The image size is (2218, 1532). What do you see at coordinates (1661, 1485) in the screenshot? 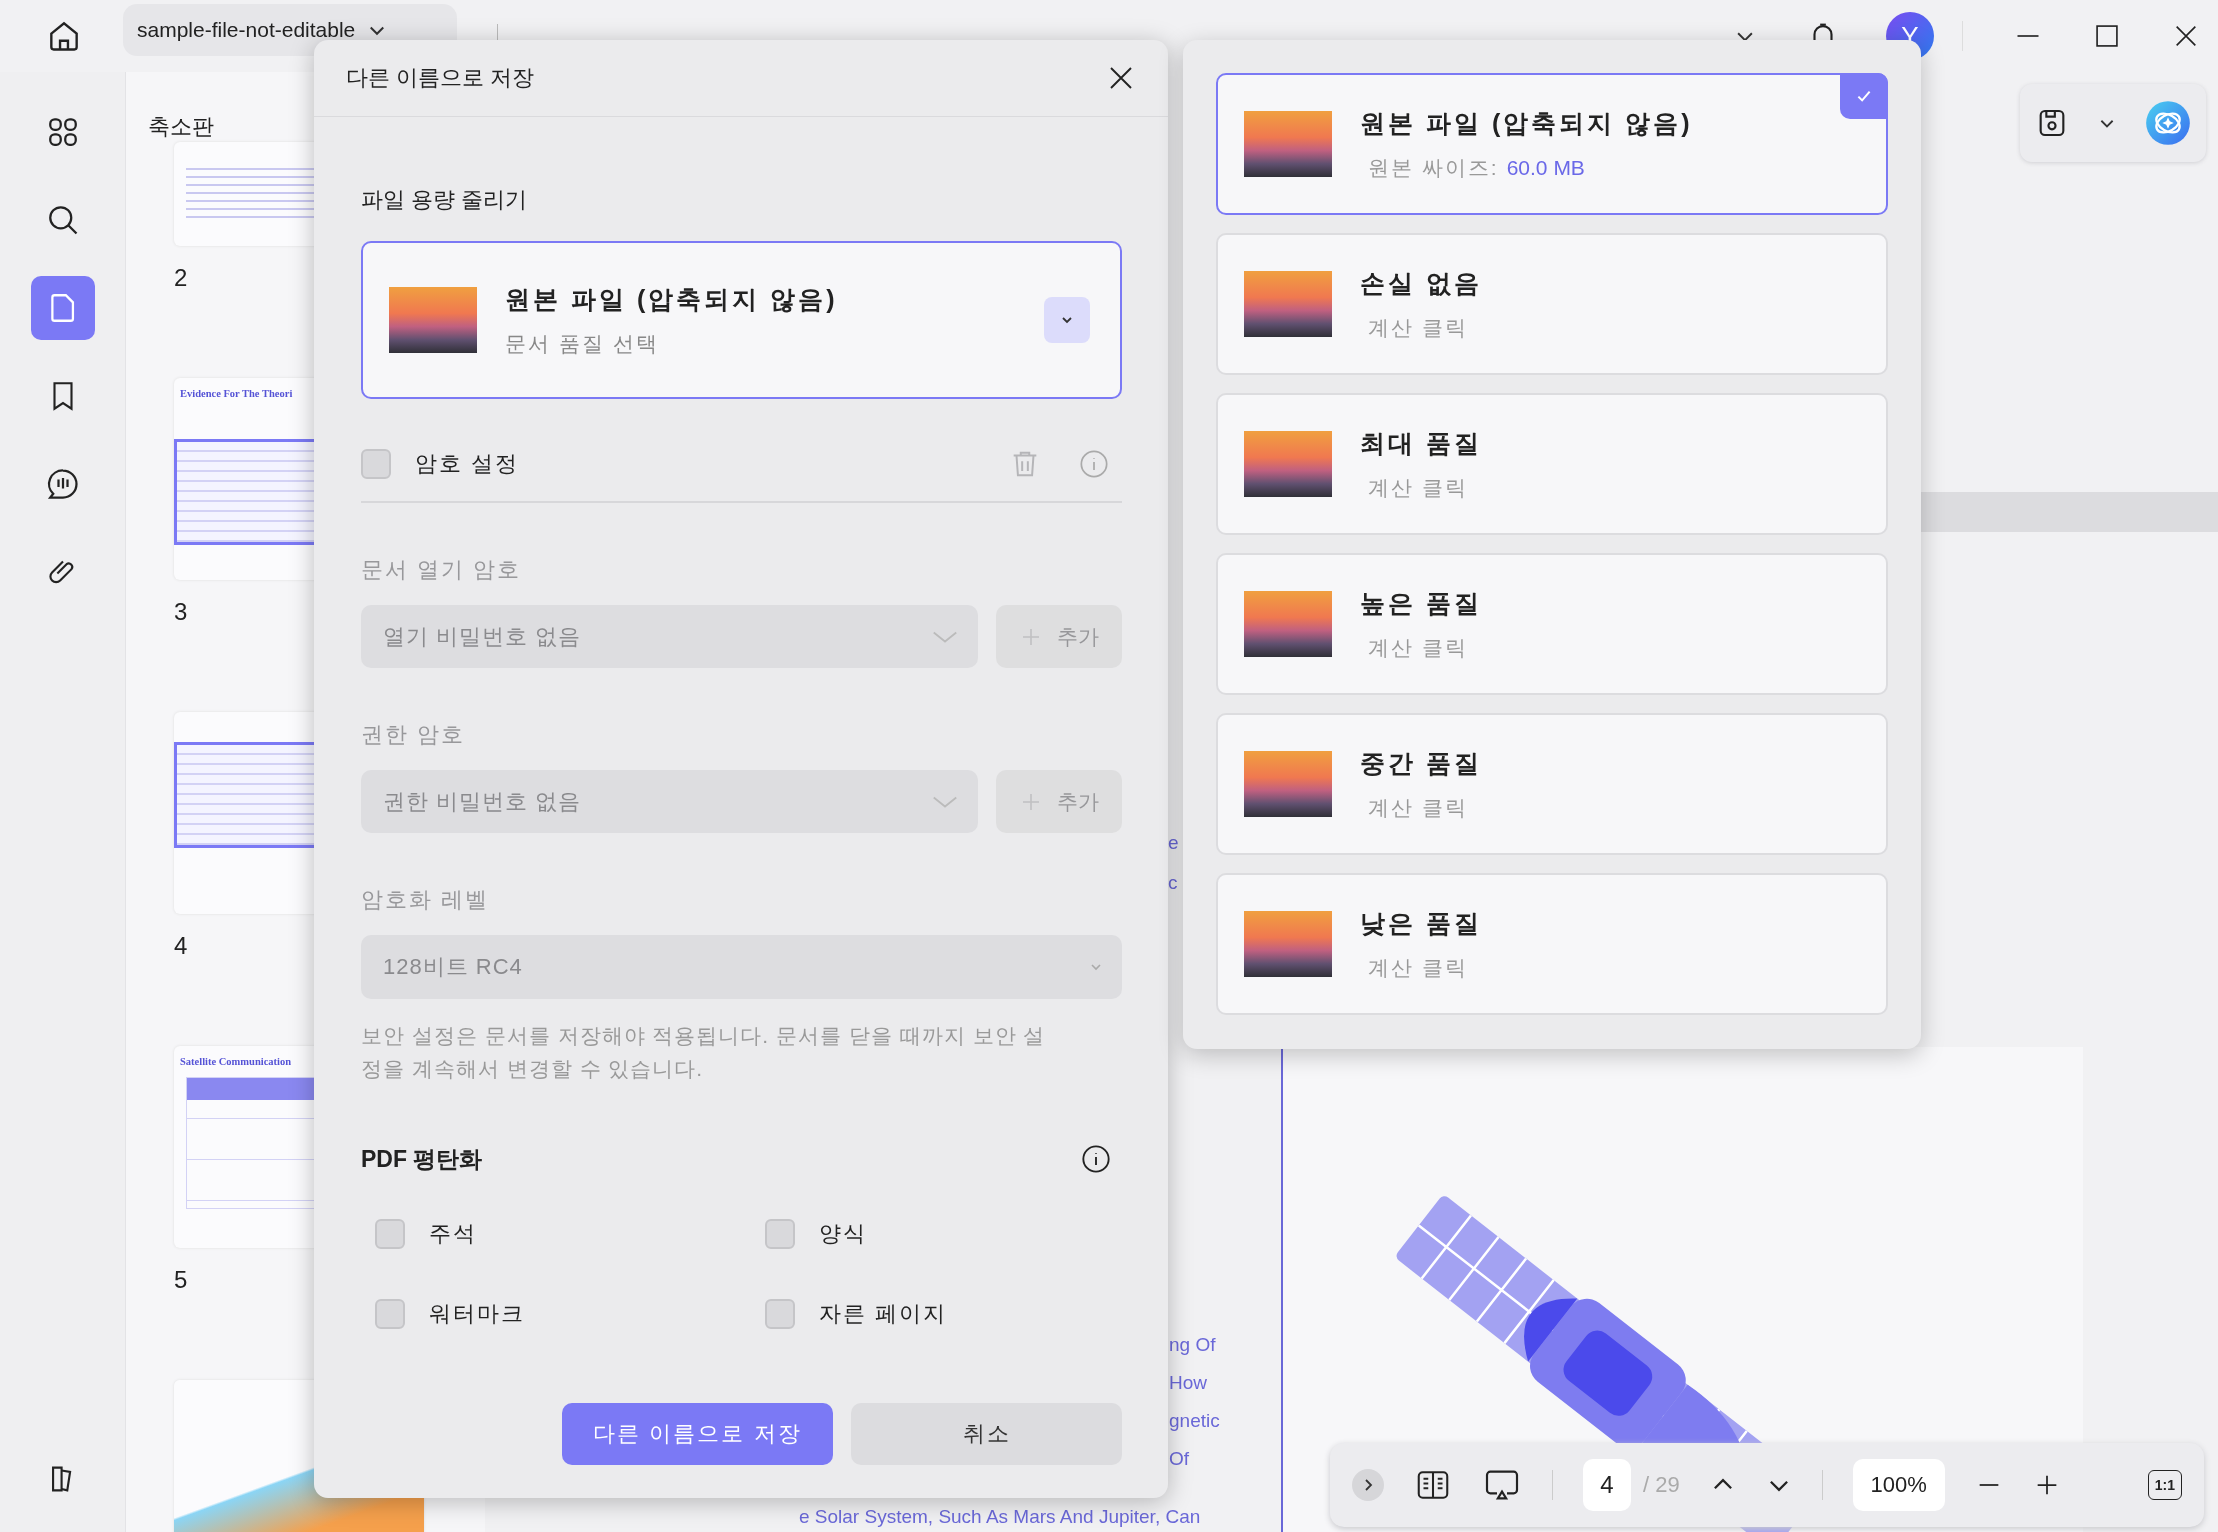
I see `page-count: / 29` at bounding box center [1661, 1485].